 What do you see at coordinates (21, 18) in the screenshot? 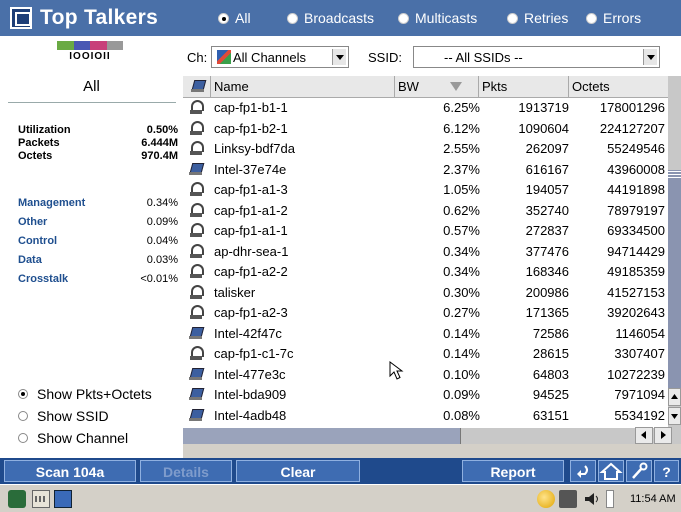
I see `app-window-icon` at bounding box center [21, 18].